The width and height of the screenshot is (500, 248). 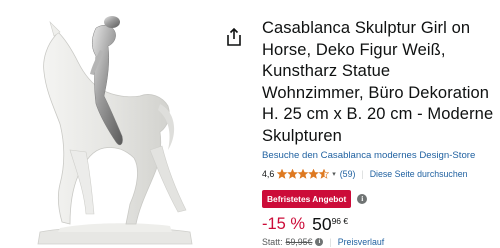 I want to click on star-rating, so click(x=303, y=174).